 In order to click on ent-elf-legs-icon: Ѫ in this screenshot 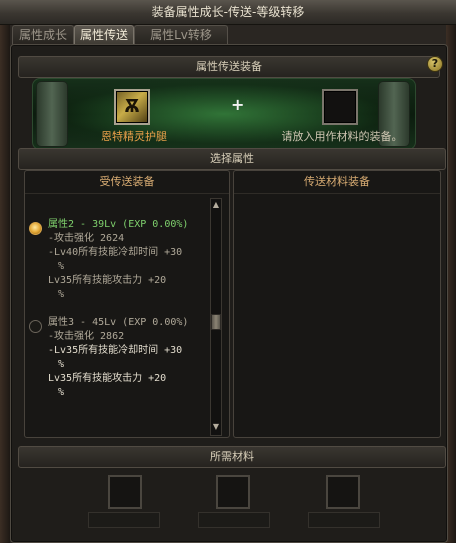, I will do `click(132, 106)`.